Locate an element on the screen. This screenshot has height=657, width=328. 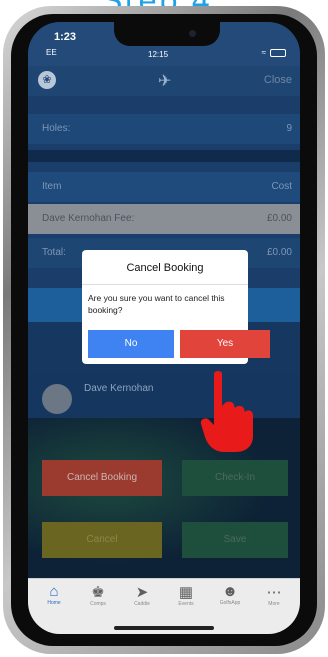
member-row: Dave Kernohan is located at coordinates (164, 396).